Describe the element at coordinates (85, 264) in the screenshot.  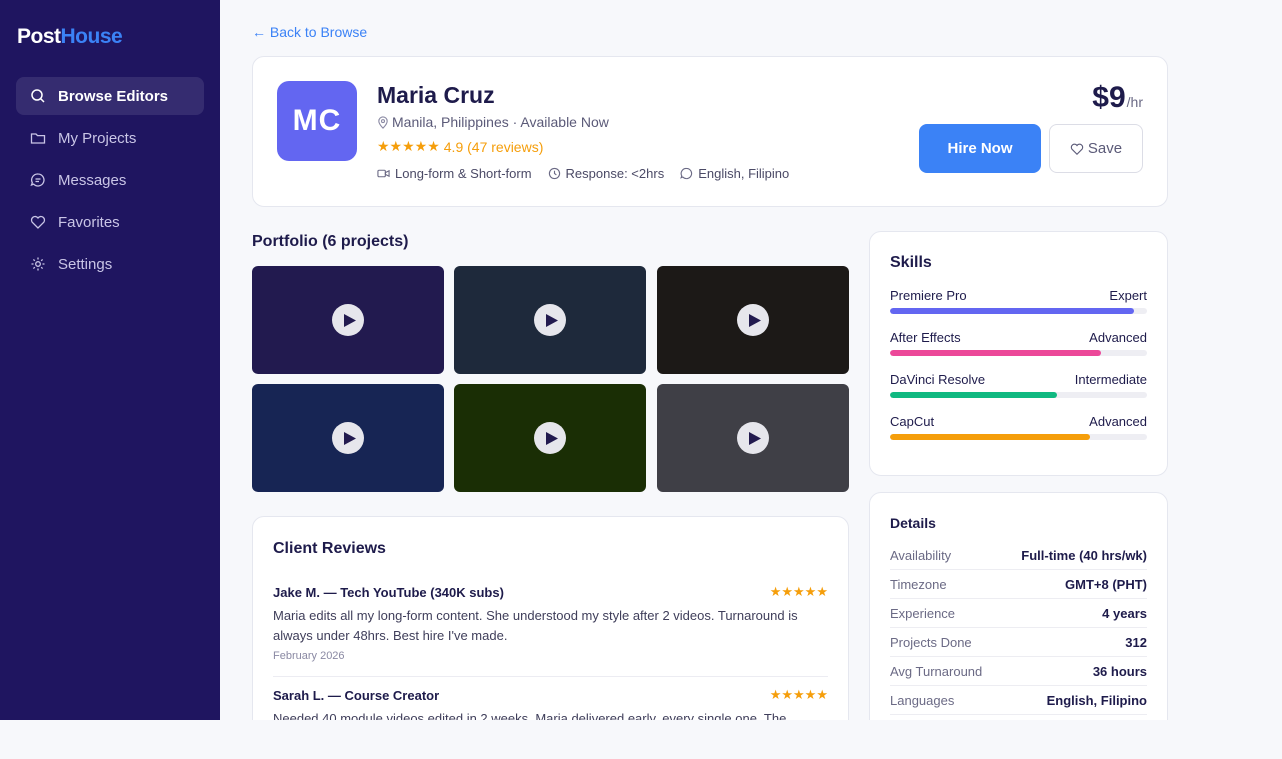
I see `sidebar-item-label: Settings` at that location.